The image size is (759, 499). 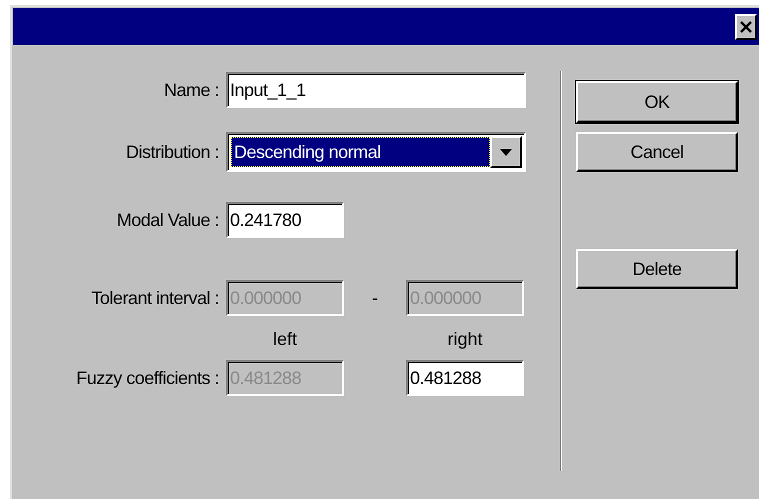 I want to click on field-label: Tolerant interval :, so click(x=155, y=298).